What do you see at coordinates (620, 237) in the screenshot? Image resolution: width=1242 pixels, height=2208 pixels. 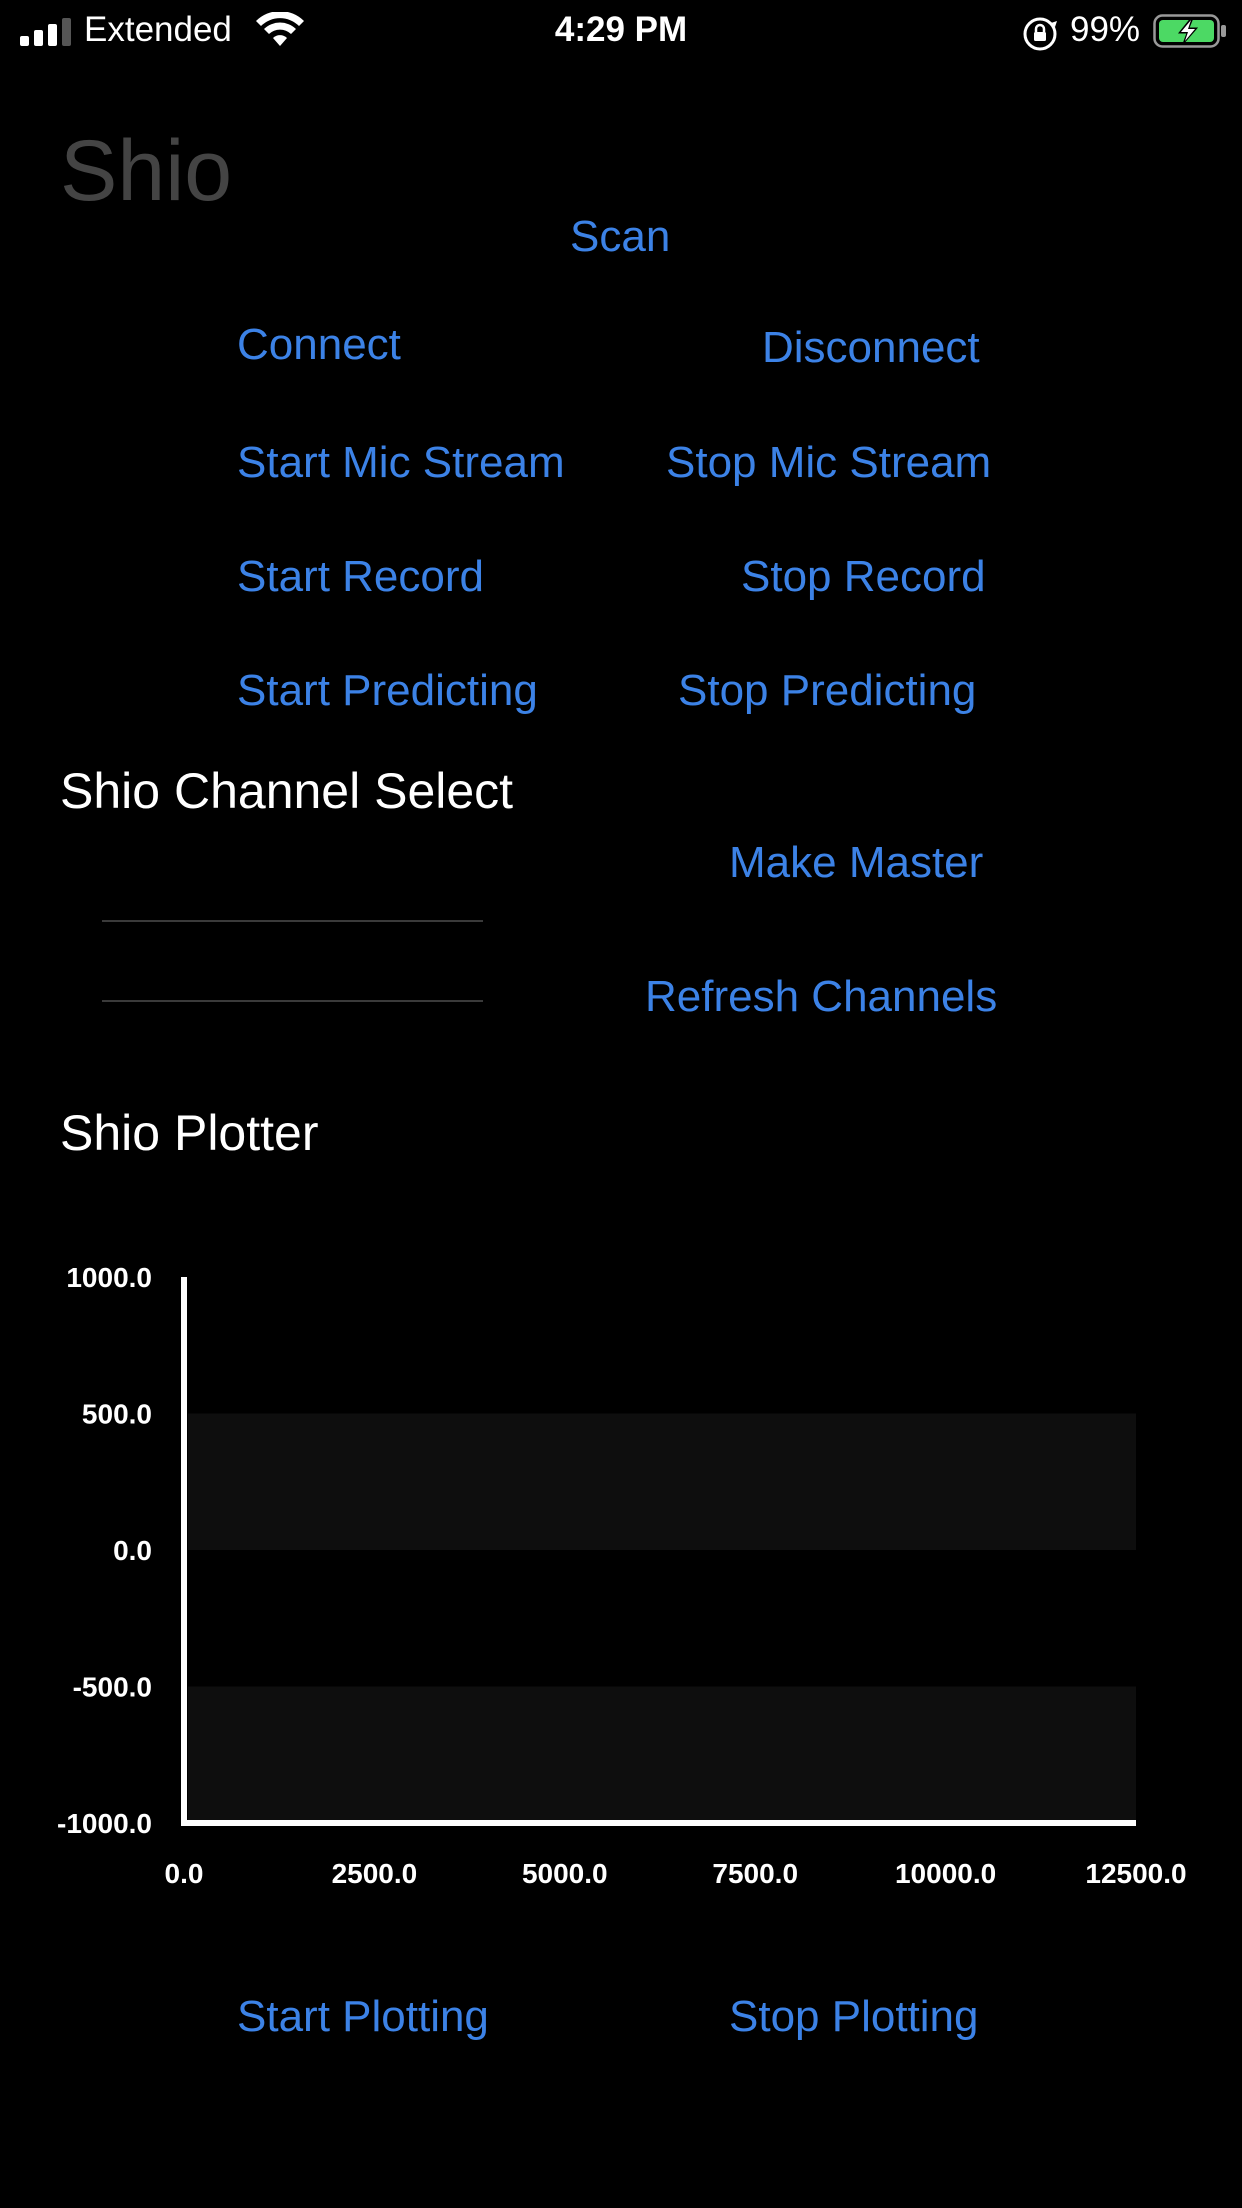 I see `scan-button: Scan` at bounding box center [620, 237].